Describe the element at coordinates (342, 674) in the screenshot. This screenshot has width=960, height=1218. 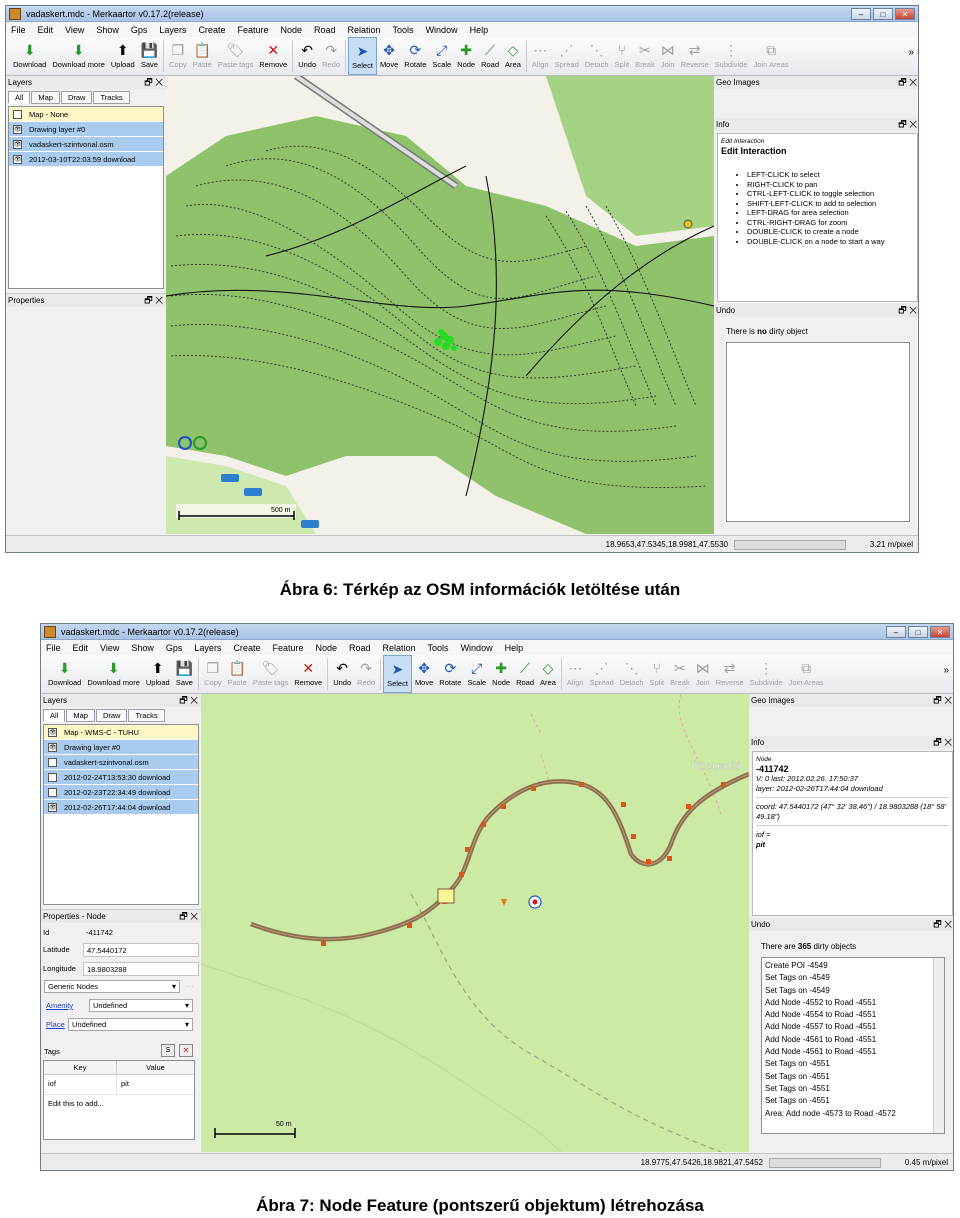
I see `toolbar-undo-button: ↶ Undo` at that location.